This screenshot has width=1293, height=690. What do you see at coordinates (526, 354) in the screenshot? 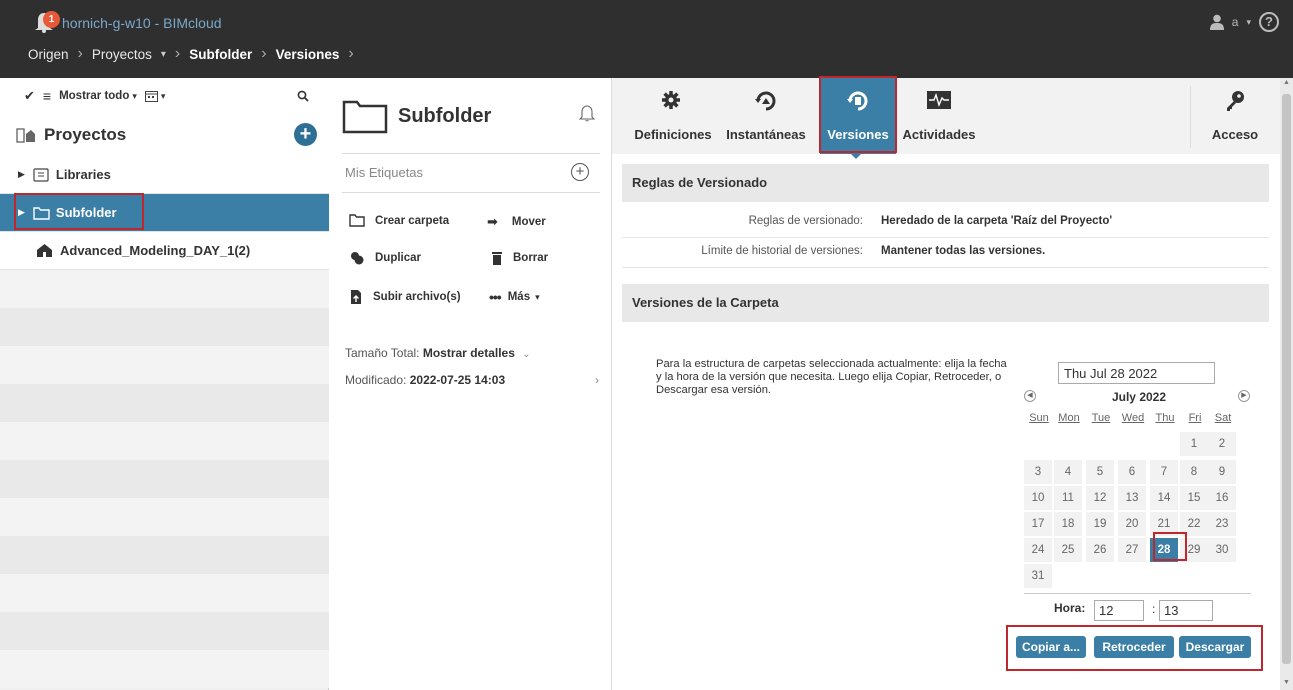
I see `chevron-down-icon: ⌄` at bounding box center [526, 354].